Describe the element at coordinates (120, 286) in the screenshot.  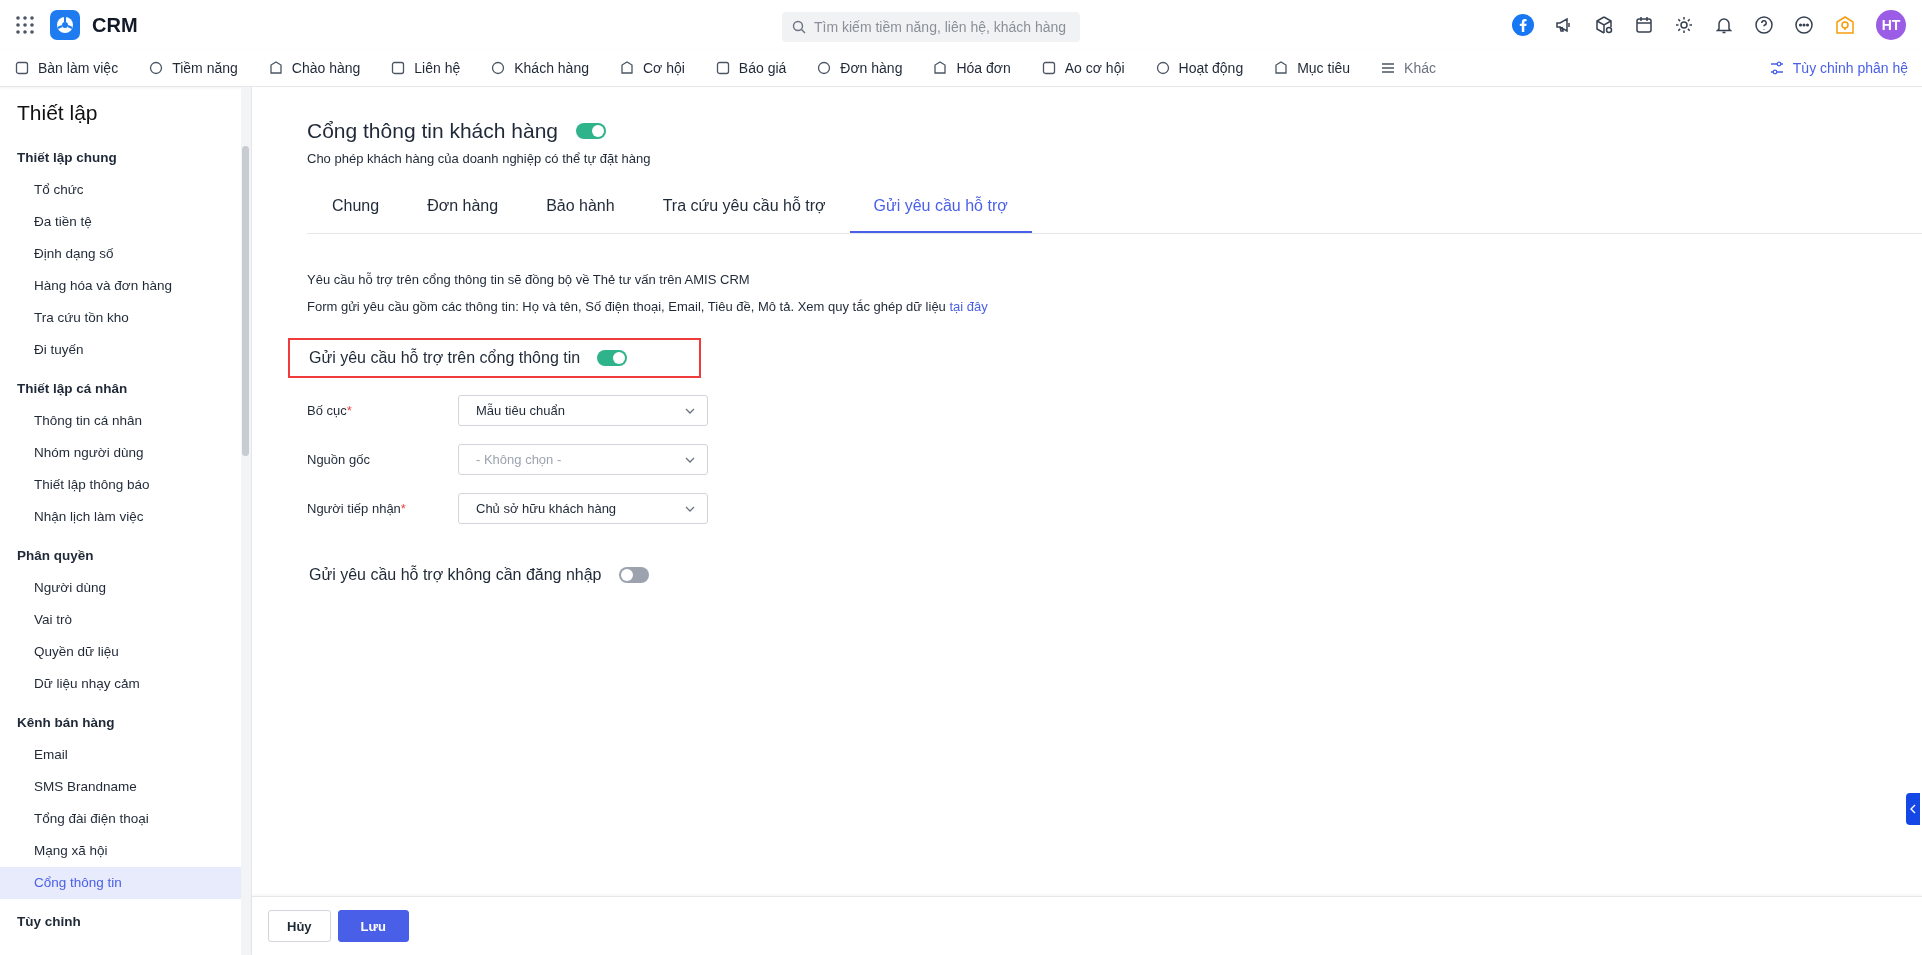
I see `sidebar-item: Hàng hóa và đơn hàng` at that location.